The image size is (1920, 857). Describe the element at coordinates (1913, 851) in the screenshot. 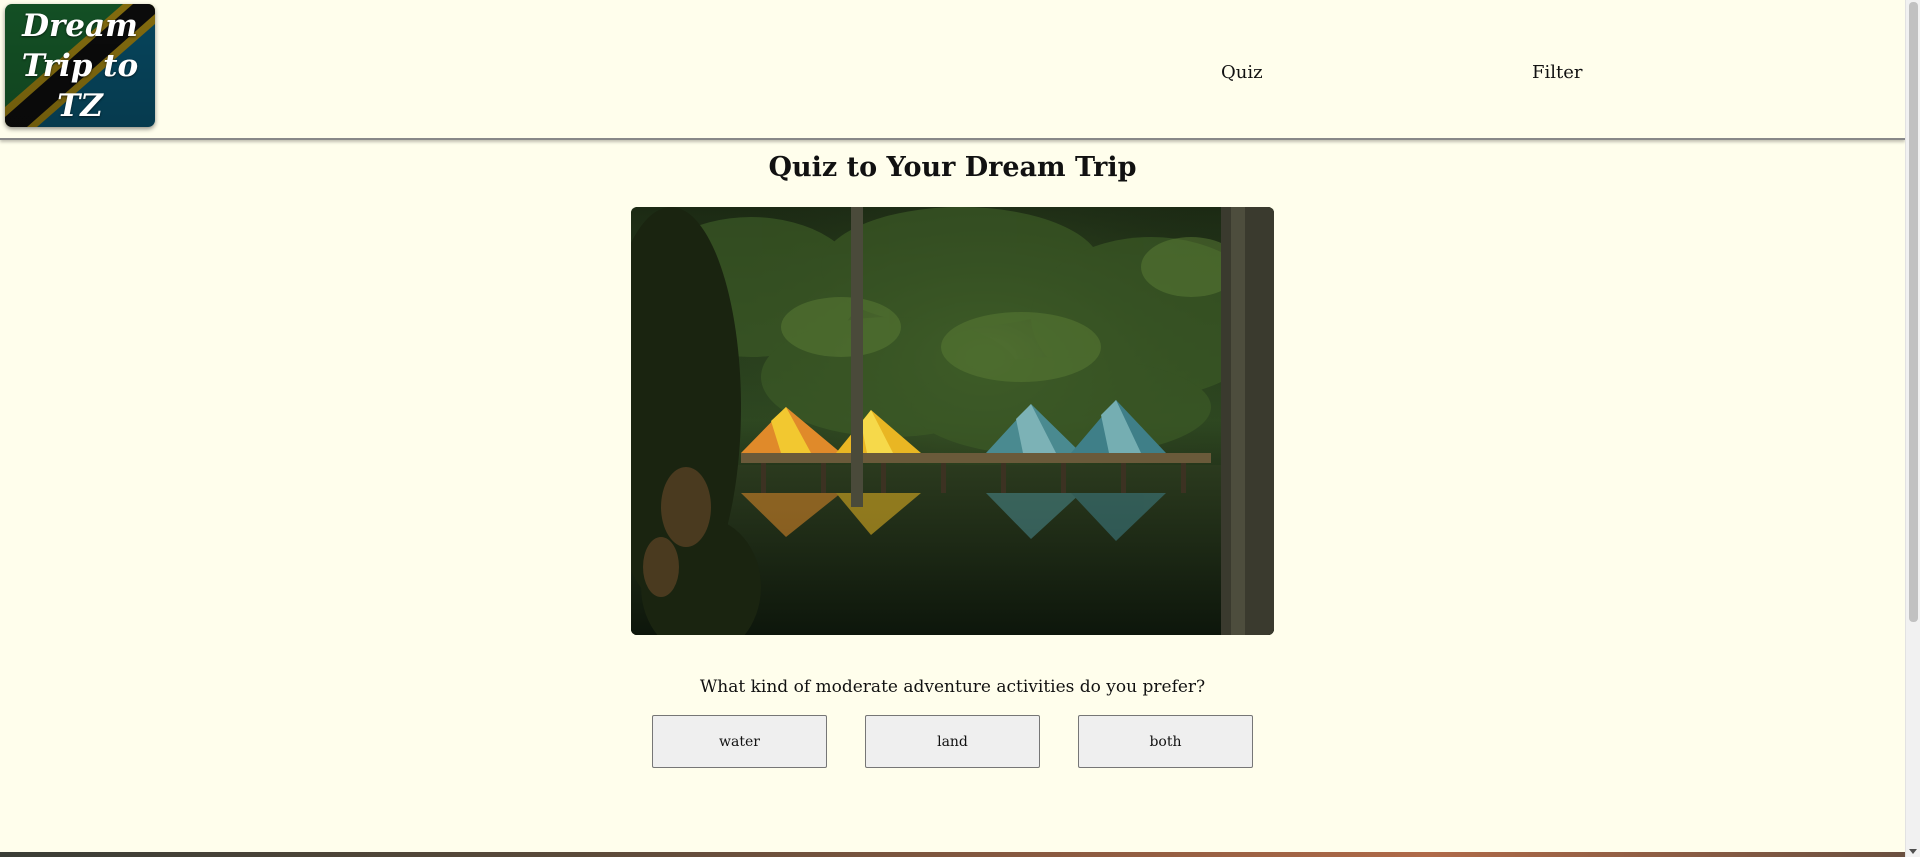

I see `scroll-down-arrow-icon` at that location.